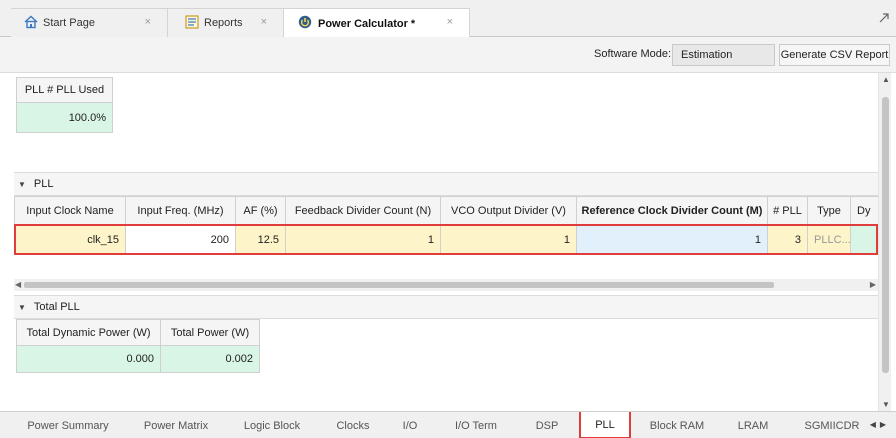 The width and height of the screenshot is (896, 438). What do you see at coordinates (672, 240) in the screenshot?
I see `cell-reference-clock-divider: 1` at bounding box center [672, 240].